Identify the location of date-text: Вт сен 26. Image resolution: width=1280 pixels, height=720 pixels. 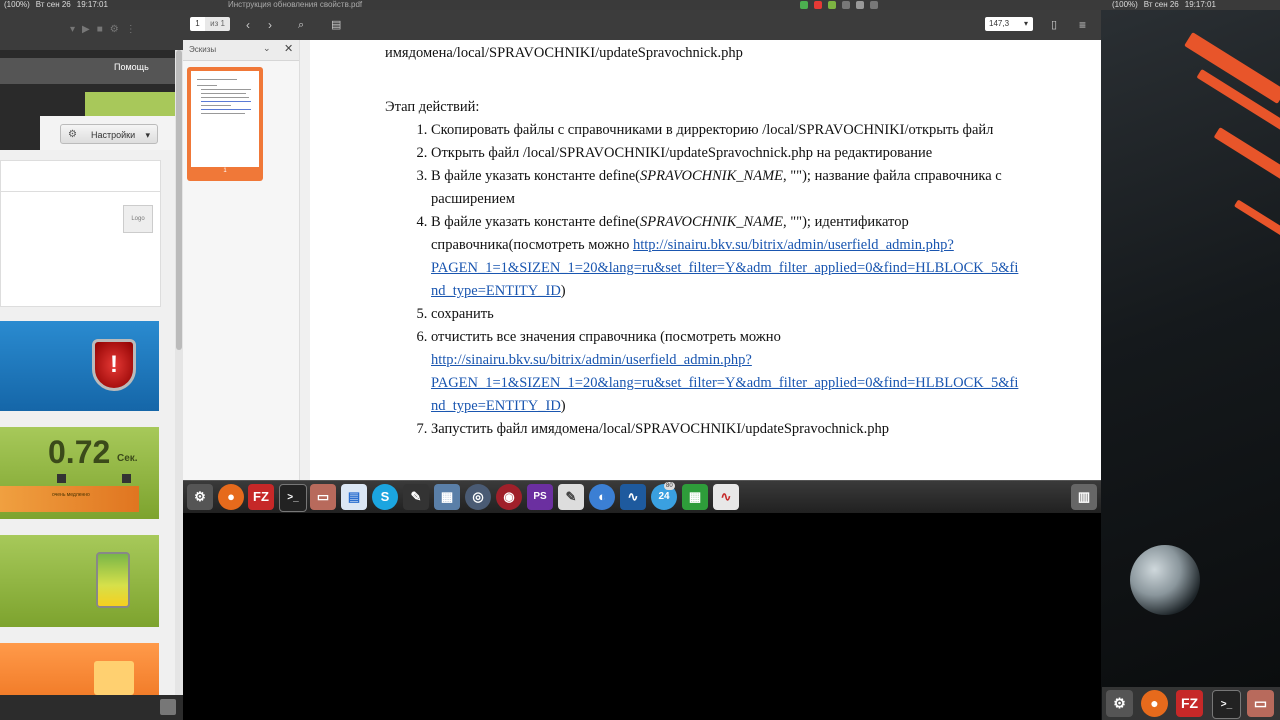
(1161, 5).